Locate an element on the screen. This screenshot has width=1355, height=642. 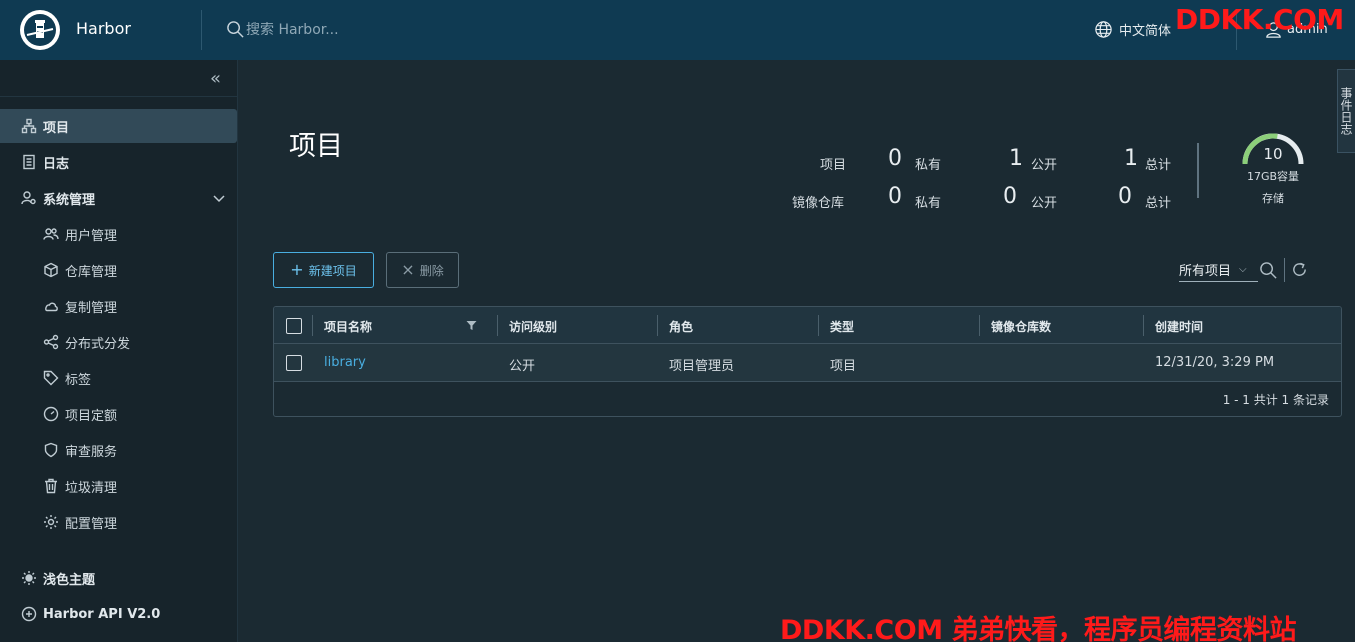
sidebar-item-users: 用户管理 is located at coordinates (119, 234).